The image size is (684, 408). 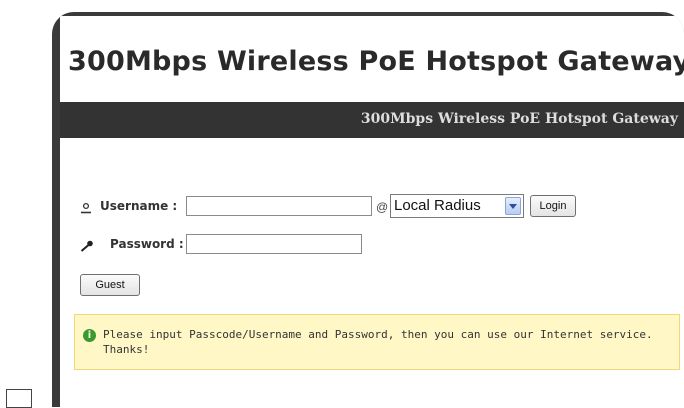 I want to click on user-icon, so click(x=86, y=208).